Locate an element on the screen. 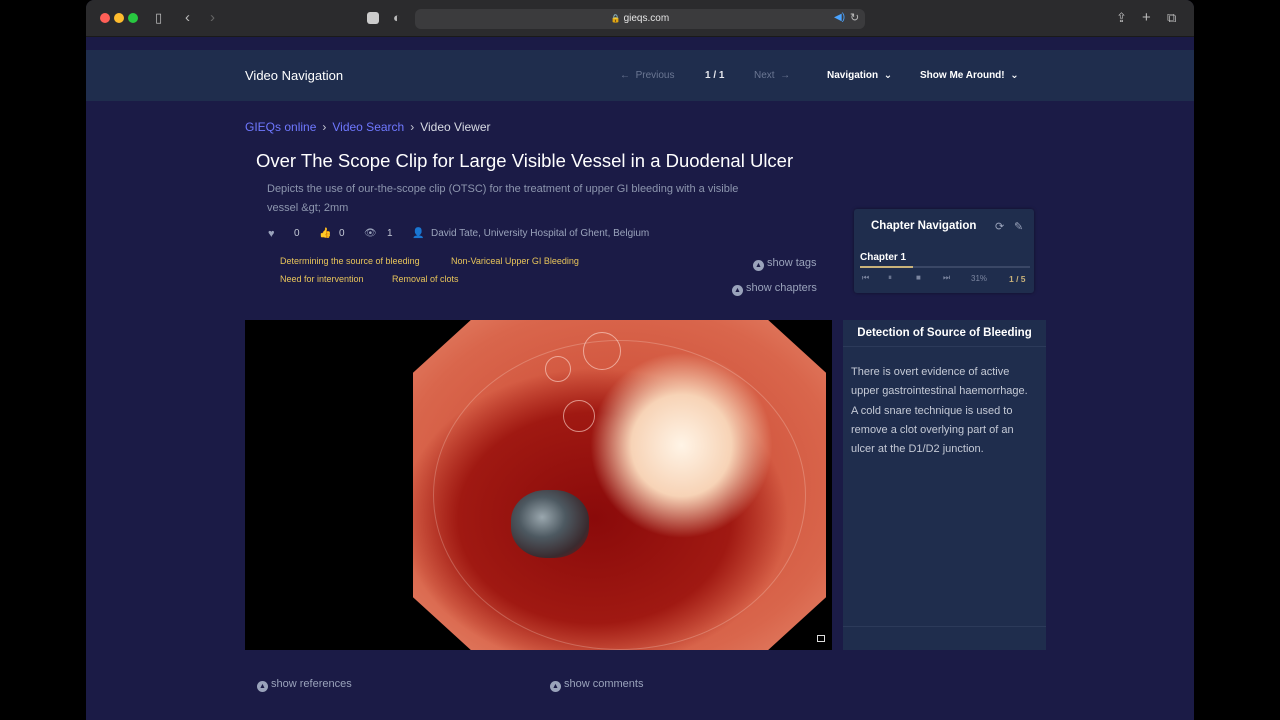 The image size is (1280, 720). minimize-window-button is located at coordinates (119, 18).